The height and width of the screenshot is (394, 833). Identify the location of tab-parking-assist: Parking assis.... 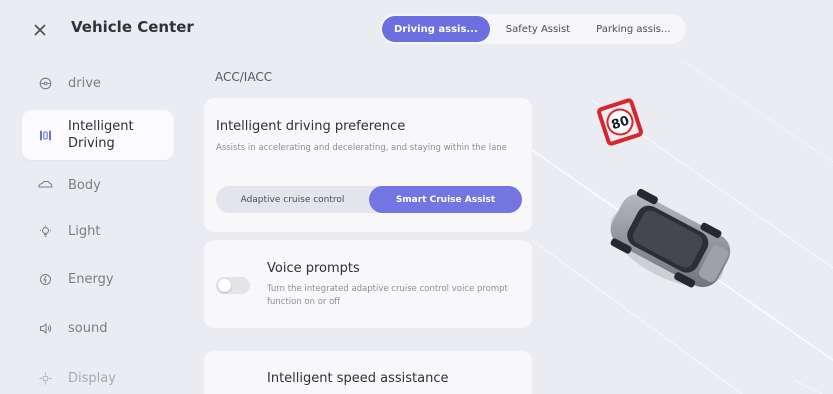
(633, 29).